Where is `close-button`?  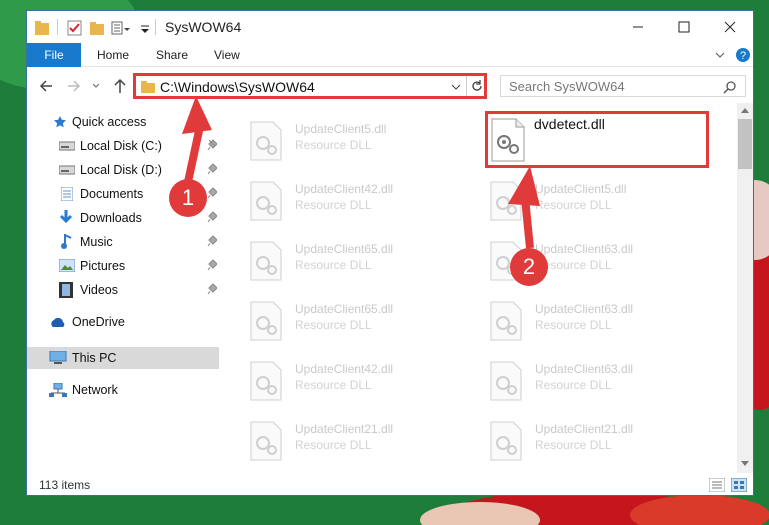 close-button is located at coordinates (730, 27).